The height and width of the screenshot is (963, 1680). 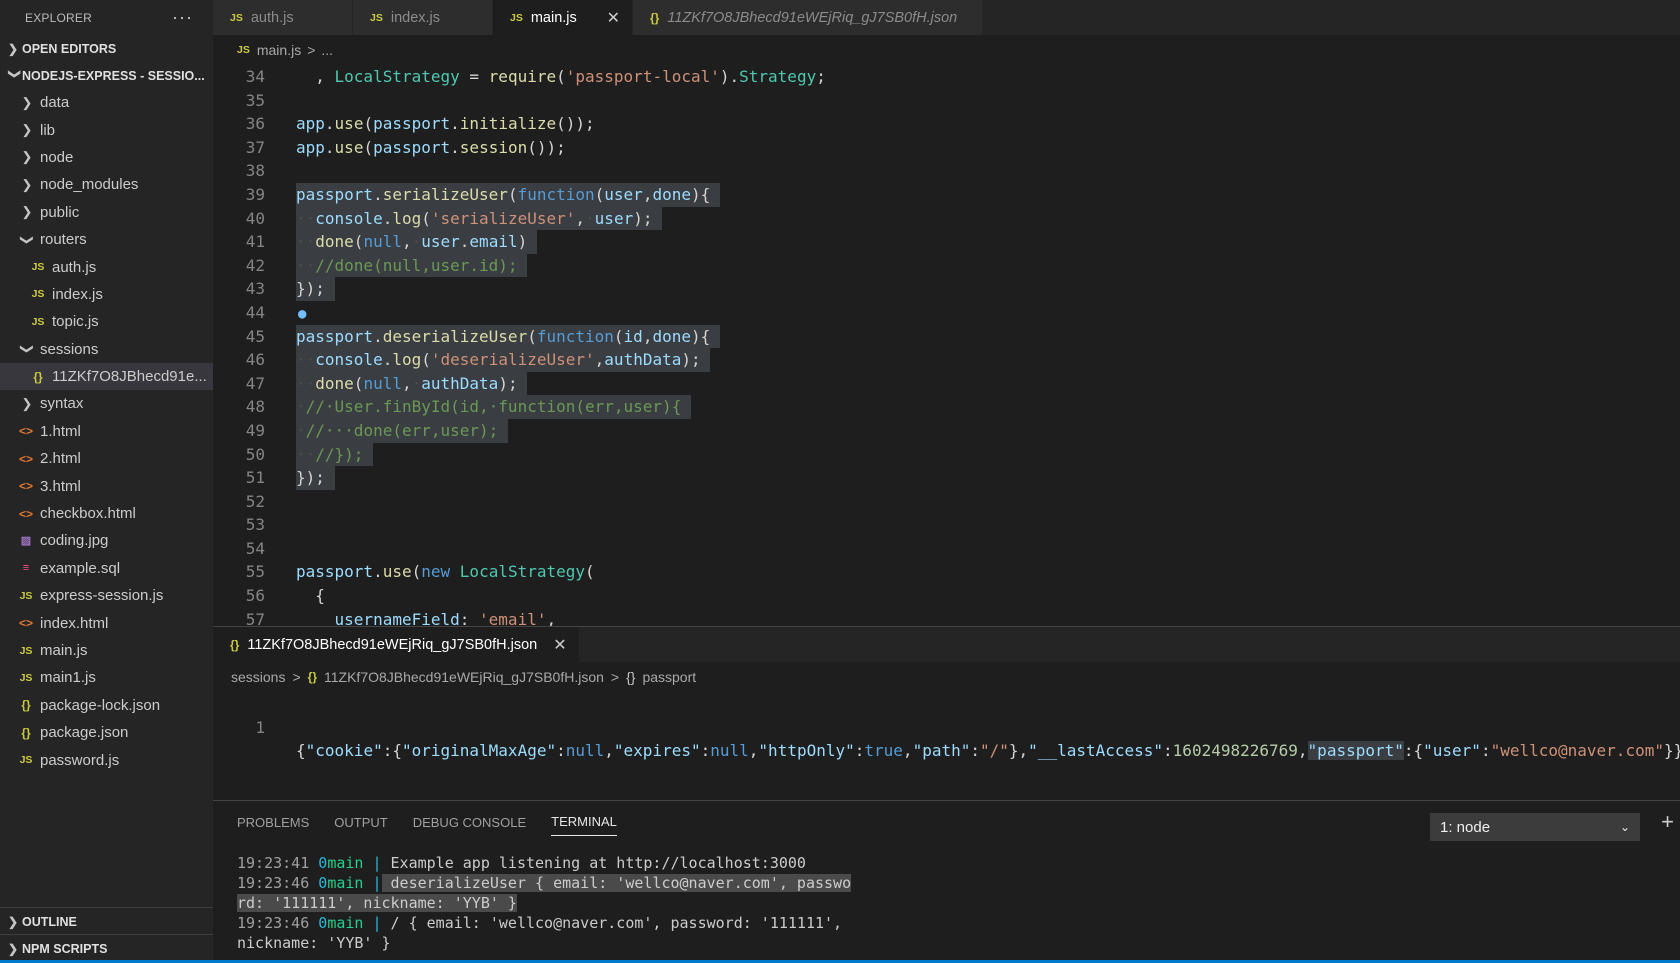 What do you see at coordinates (106, 157) in the screenshot?
I see `folder-item: ❯ node` at bounding box center [106, 157].